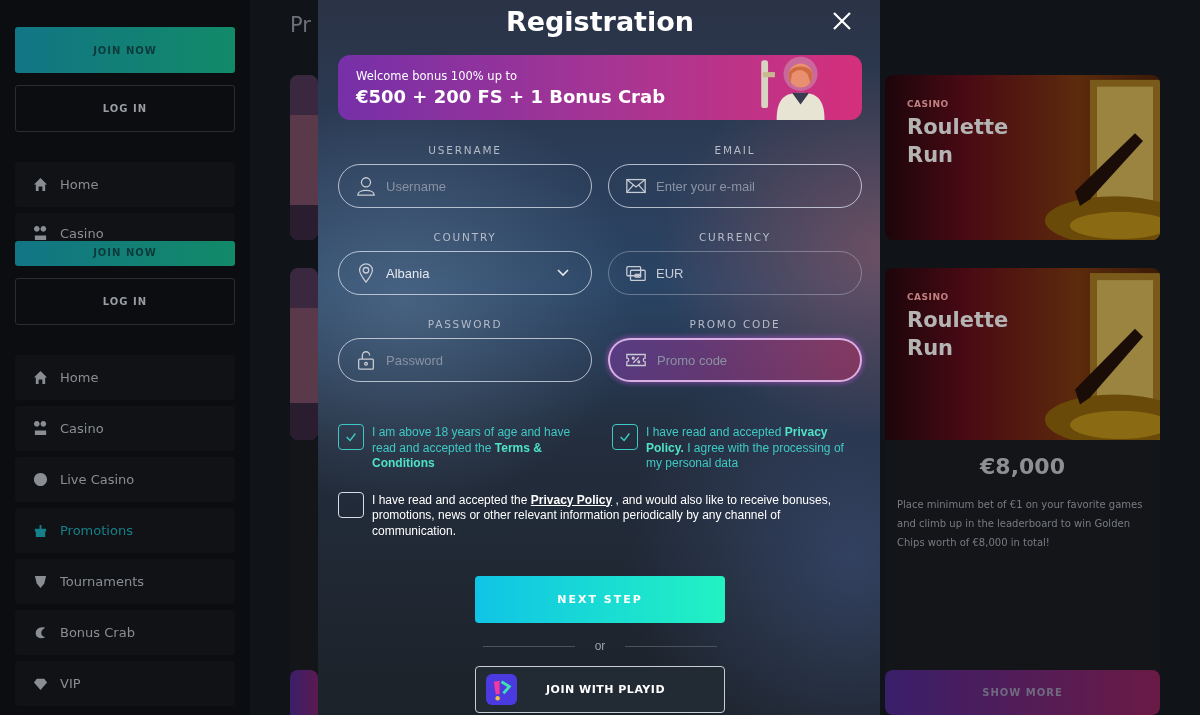 The width and height of the screenshot is (1200, 715). I want to click on banner-subtitle: Welcome bonus 100% up to, so click(437, 75).